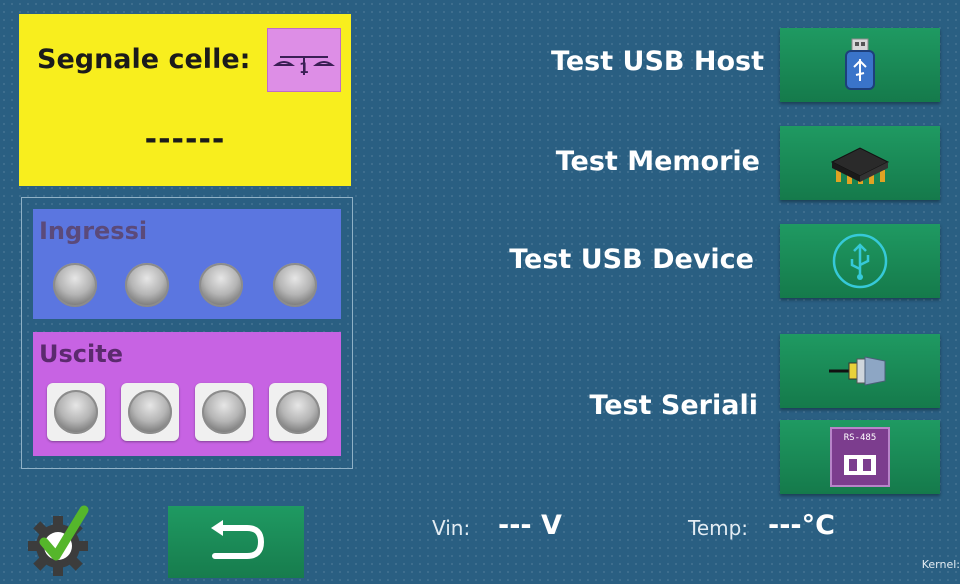 The width and height of the screenshot is (960, 584). Describe the element at coordinates (631, 259) in the screenshot. I see `test-usb-device-label: Test USB Device` at that location.